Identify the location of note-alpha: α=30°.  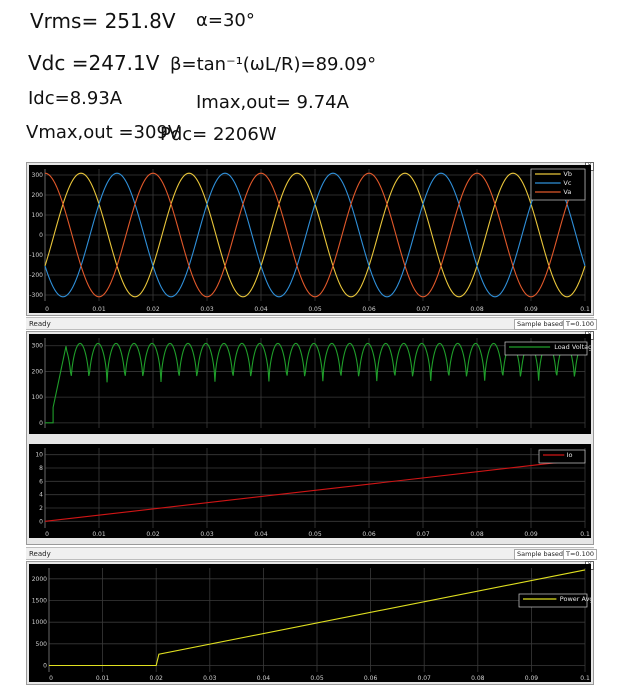
(225, 20).